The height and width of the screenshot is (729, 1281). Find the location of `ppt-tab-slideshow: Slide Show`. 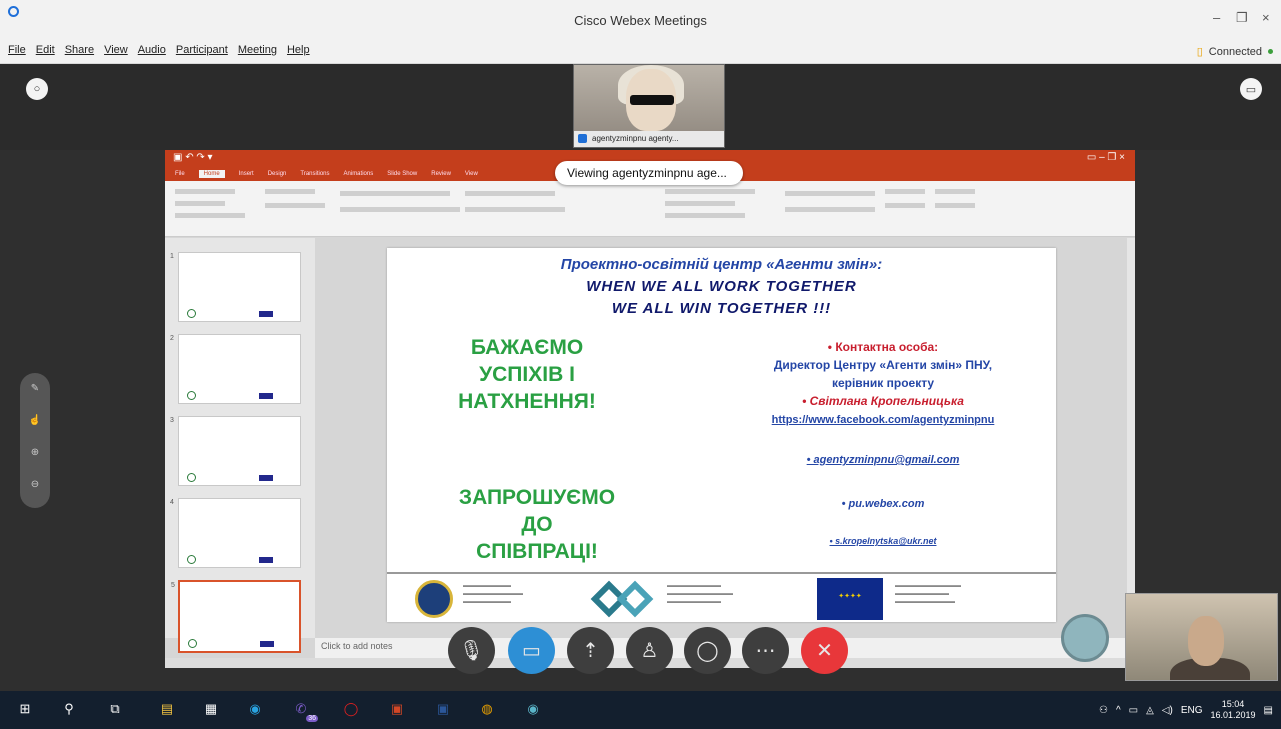

ppt-tab-slideshow: Slide Show is located at coordinates (402, 174).